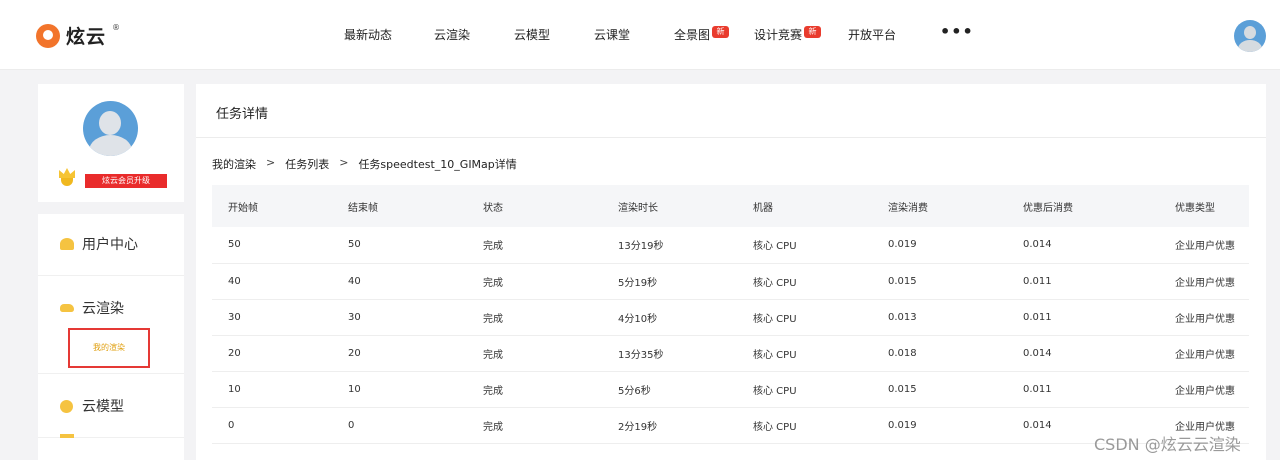 The height and width of the screenshot is (460, 1280). I want to click on breadcrumb-my-renders: 我的渲染, so click(234, 164).